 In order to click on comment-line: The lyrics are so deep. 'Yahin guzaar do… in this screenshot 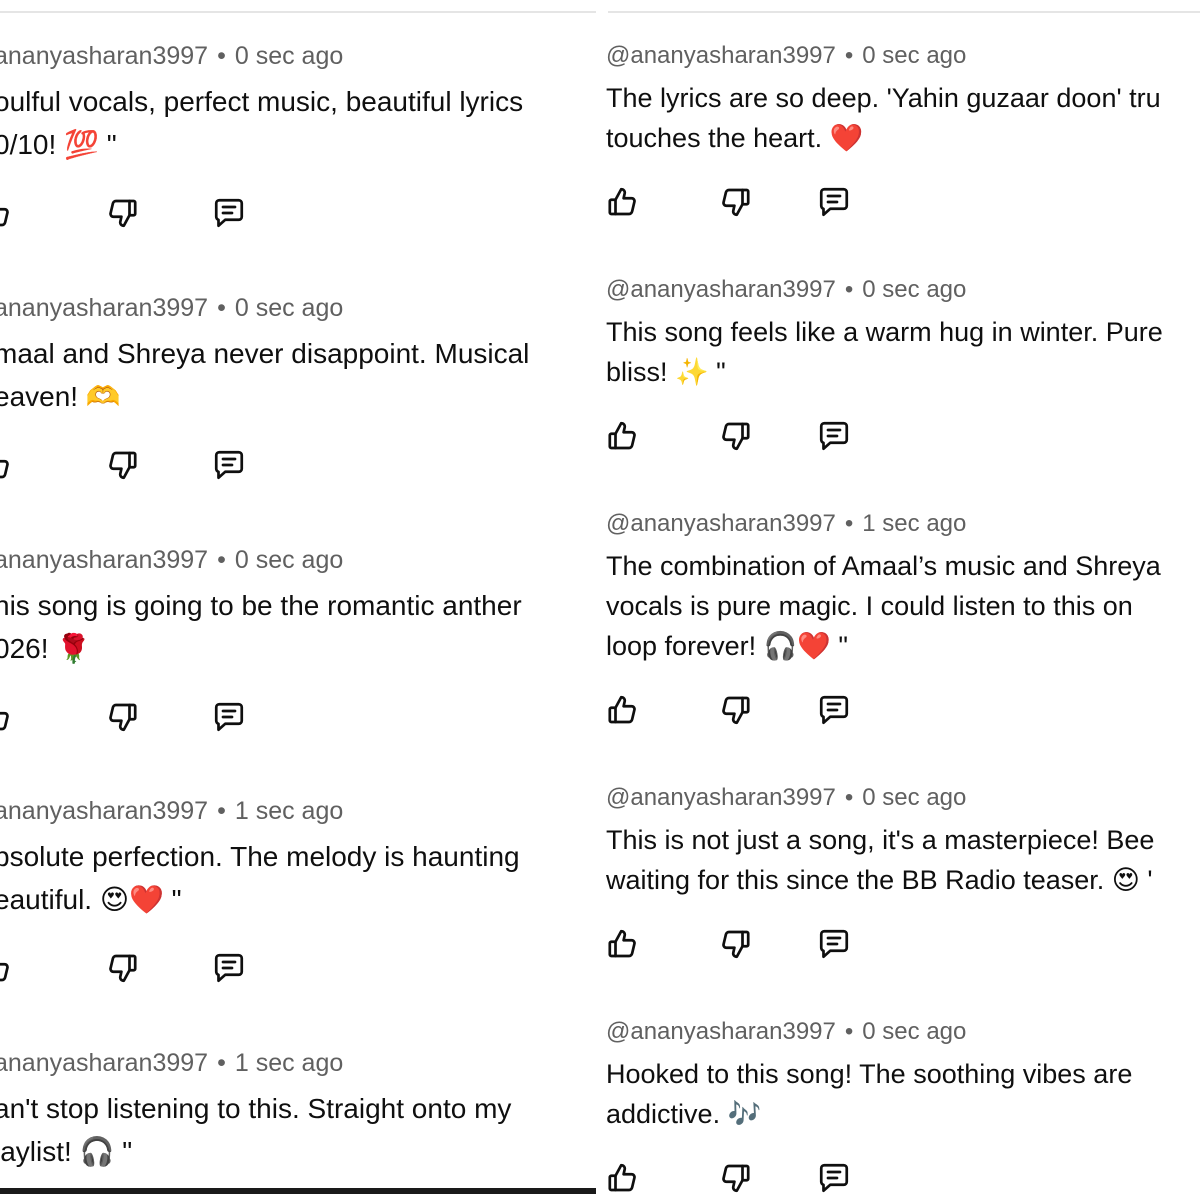, I will do `click(883, 98)`.